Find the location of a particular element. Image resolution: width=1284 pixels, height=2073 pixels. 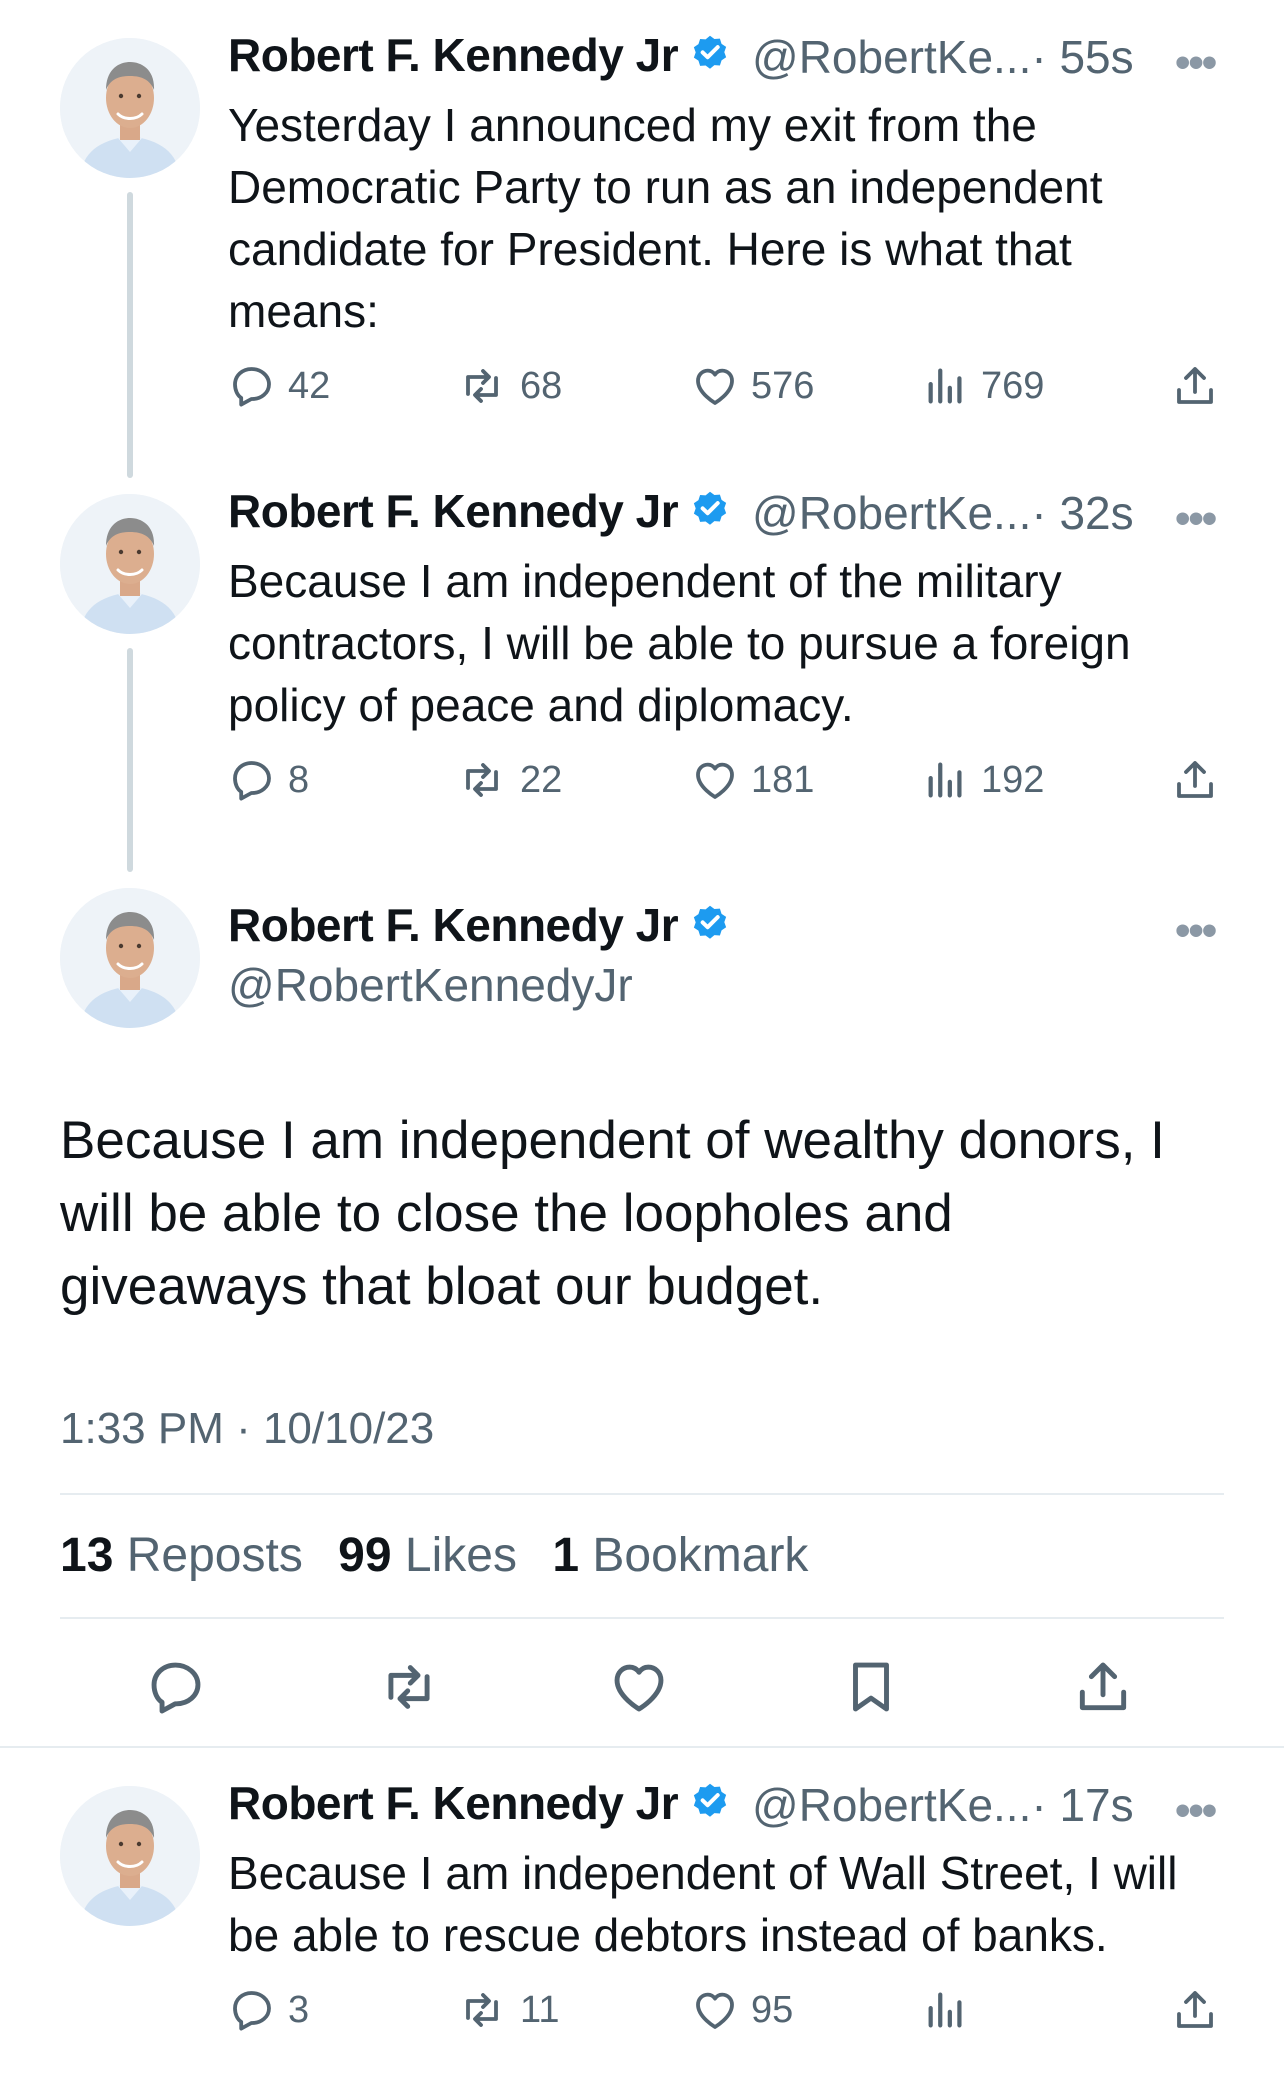

reply-button: 8 is located at coordinates (268, 780).